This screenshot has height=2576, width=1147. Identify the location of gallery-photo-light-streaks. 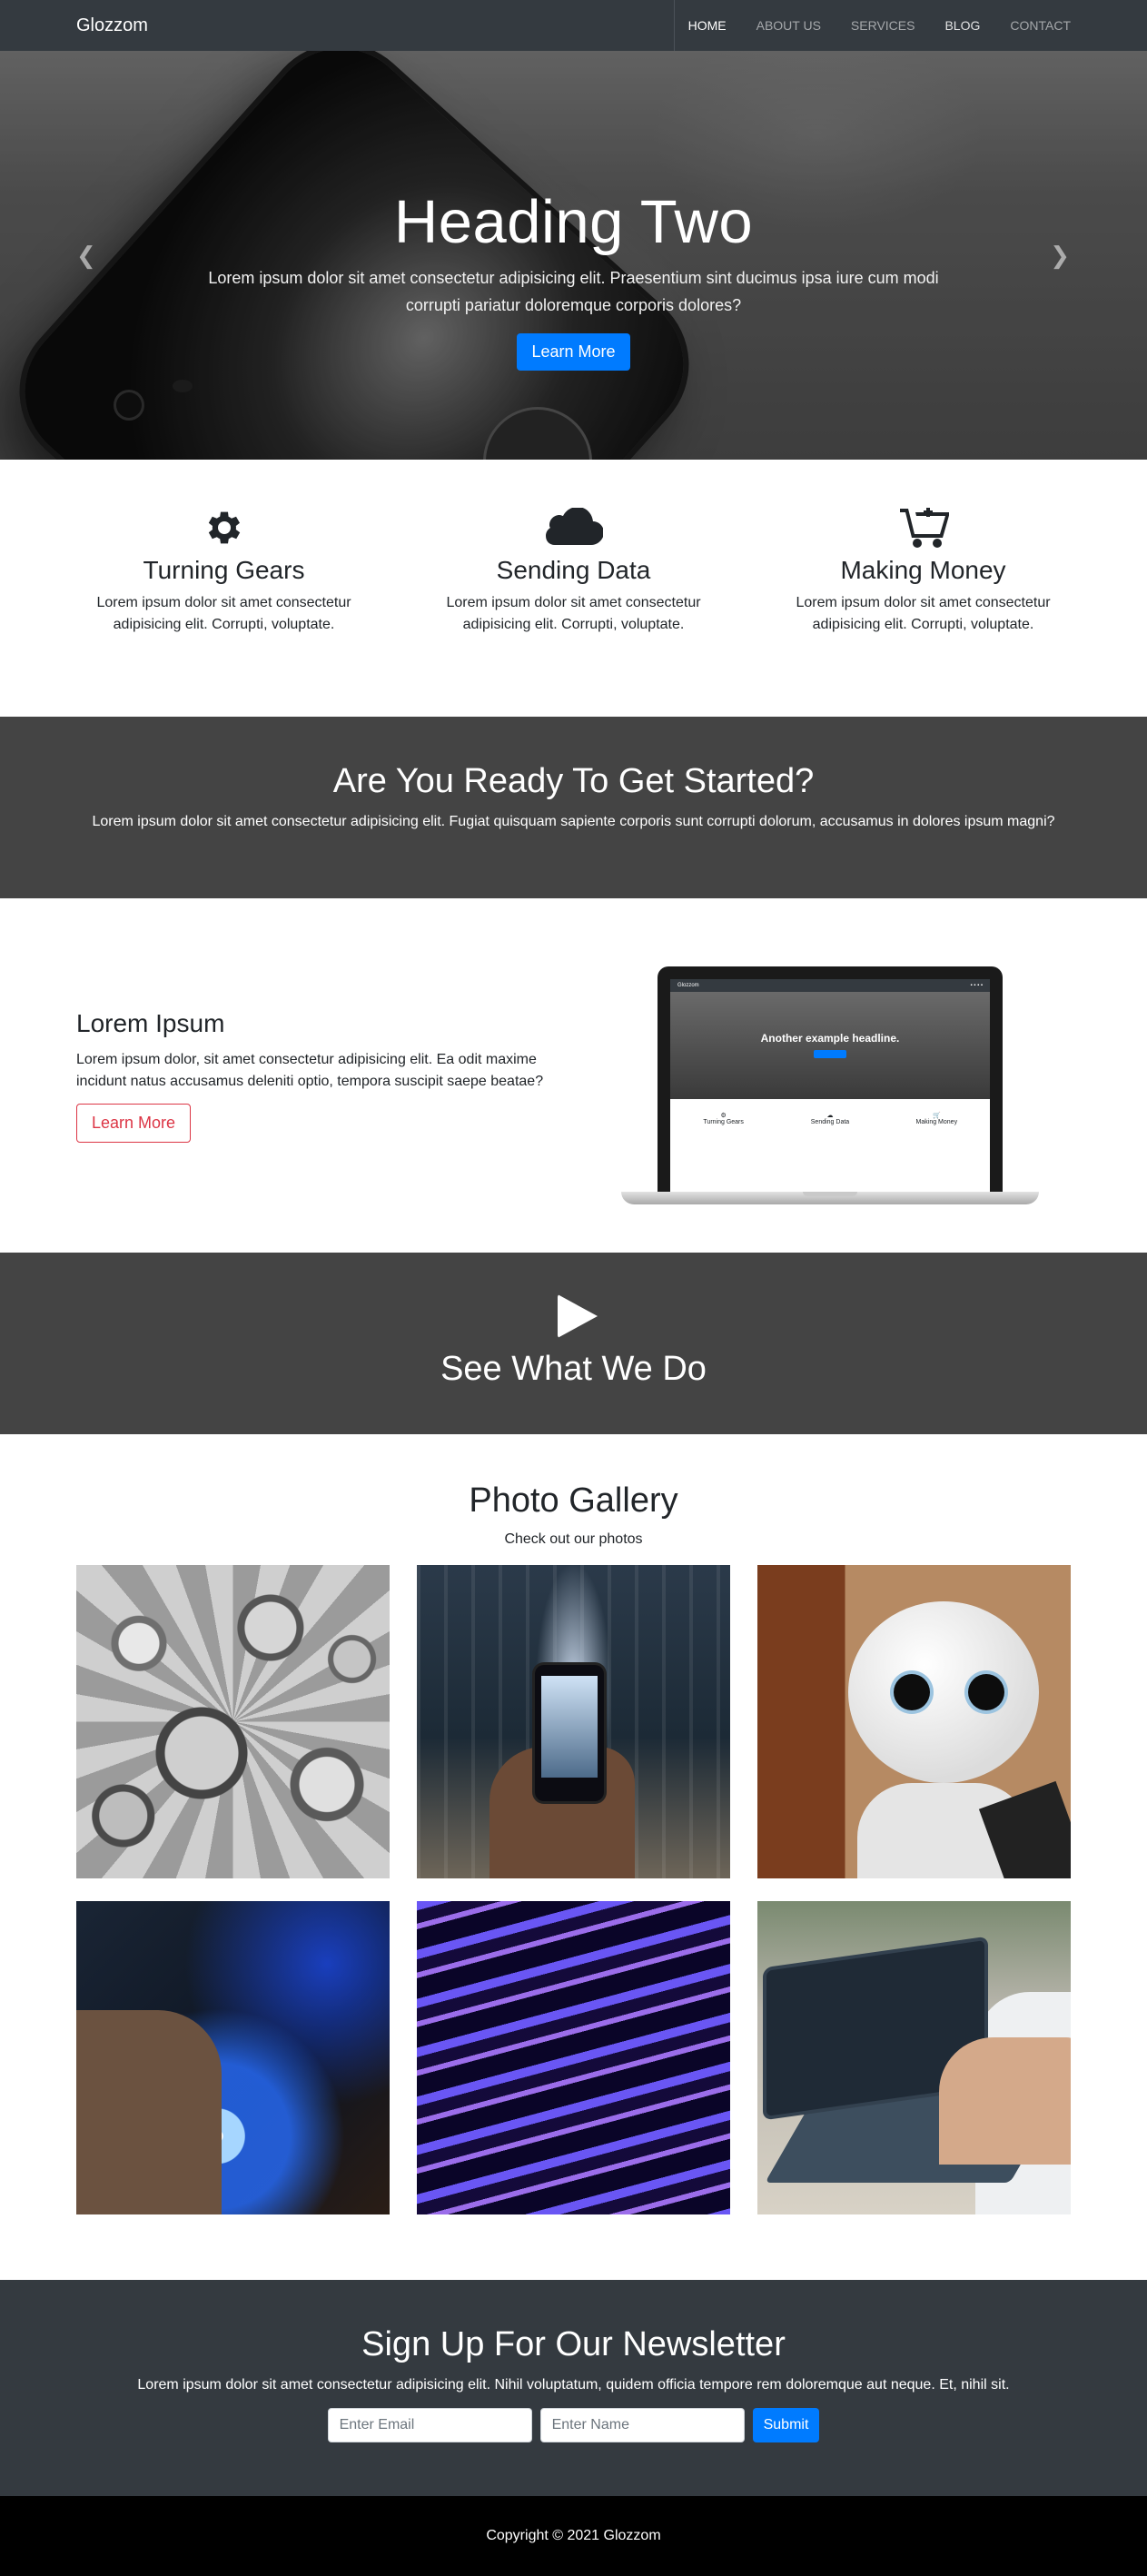
(573, 2057).